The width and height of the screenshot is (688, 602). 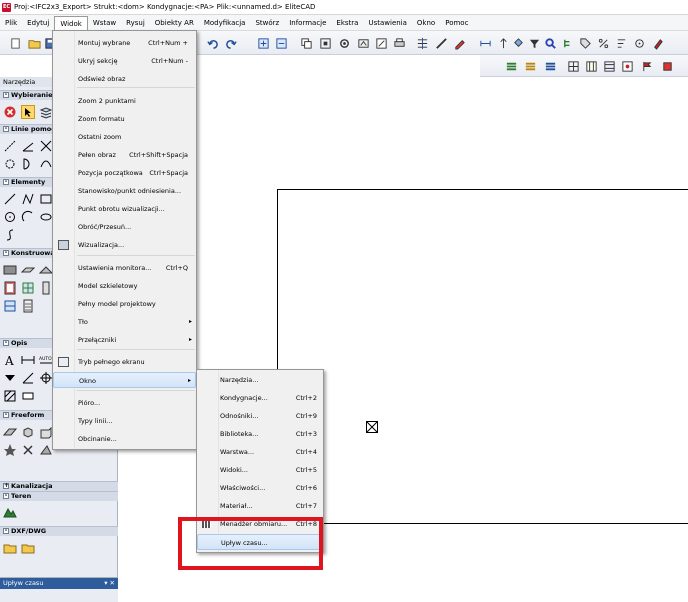 What do you see at coordinates (28, 270) in the screenshot?
I see `slab-tool-icon` at bounding box center [28, 270].